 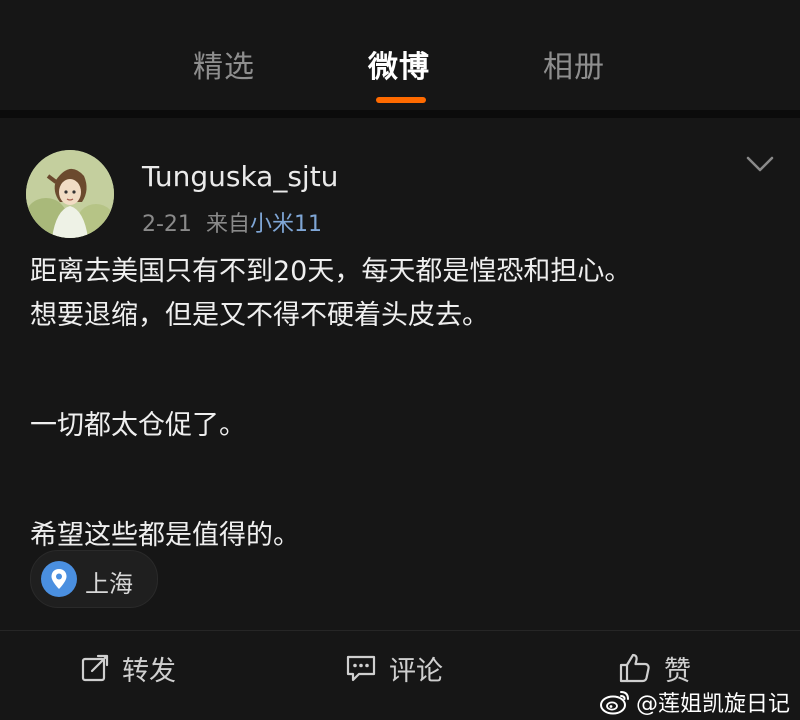 I want to click on watermark-text: @莲姐凯旋日记, so click(x=712, y=704).